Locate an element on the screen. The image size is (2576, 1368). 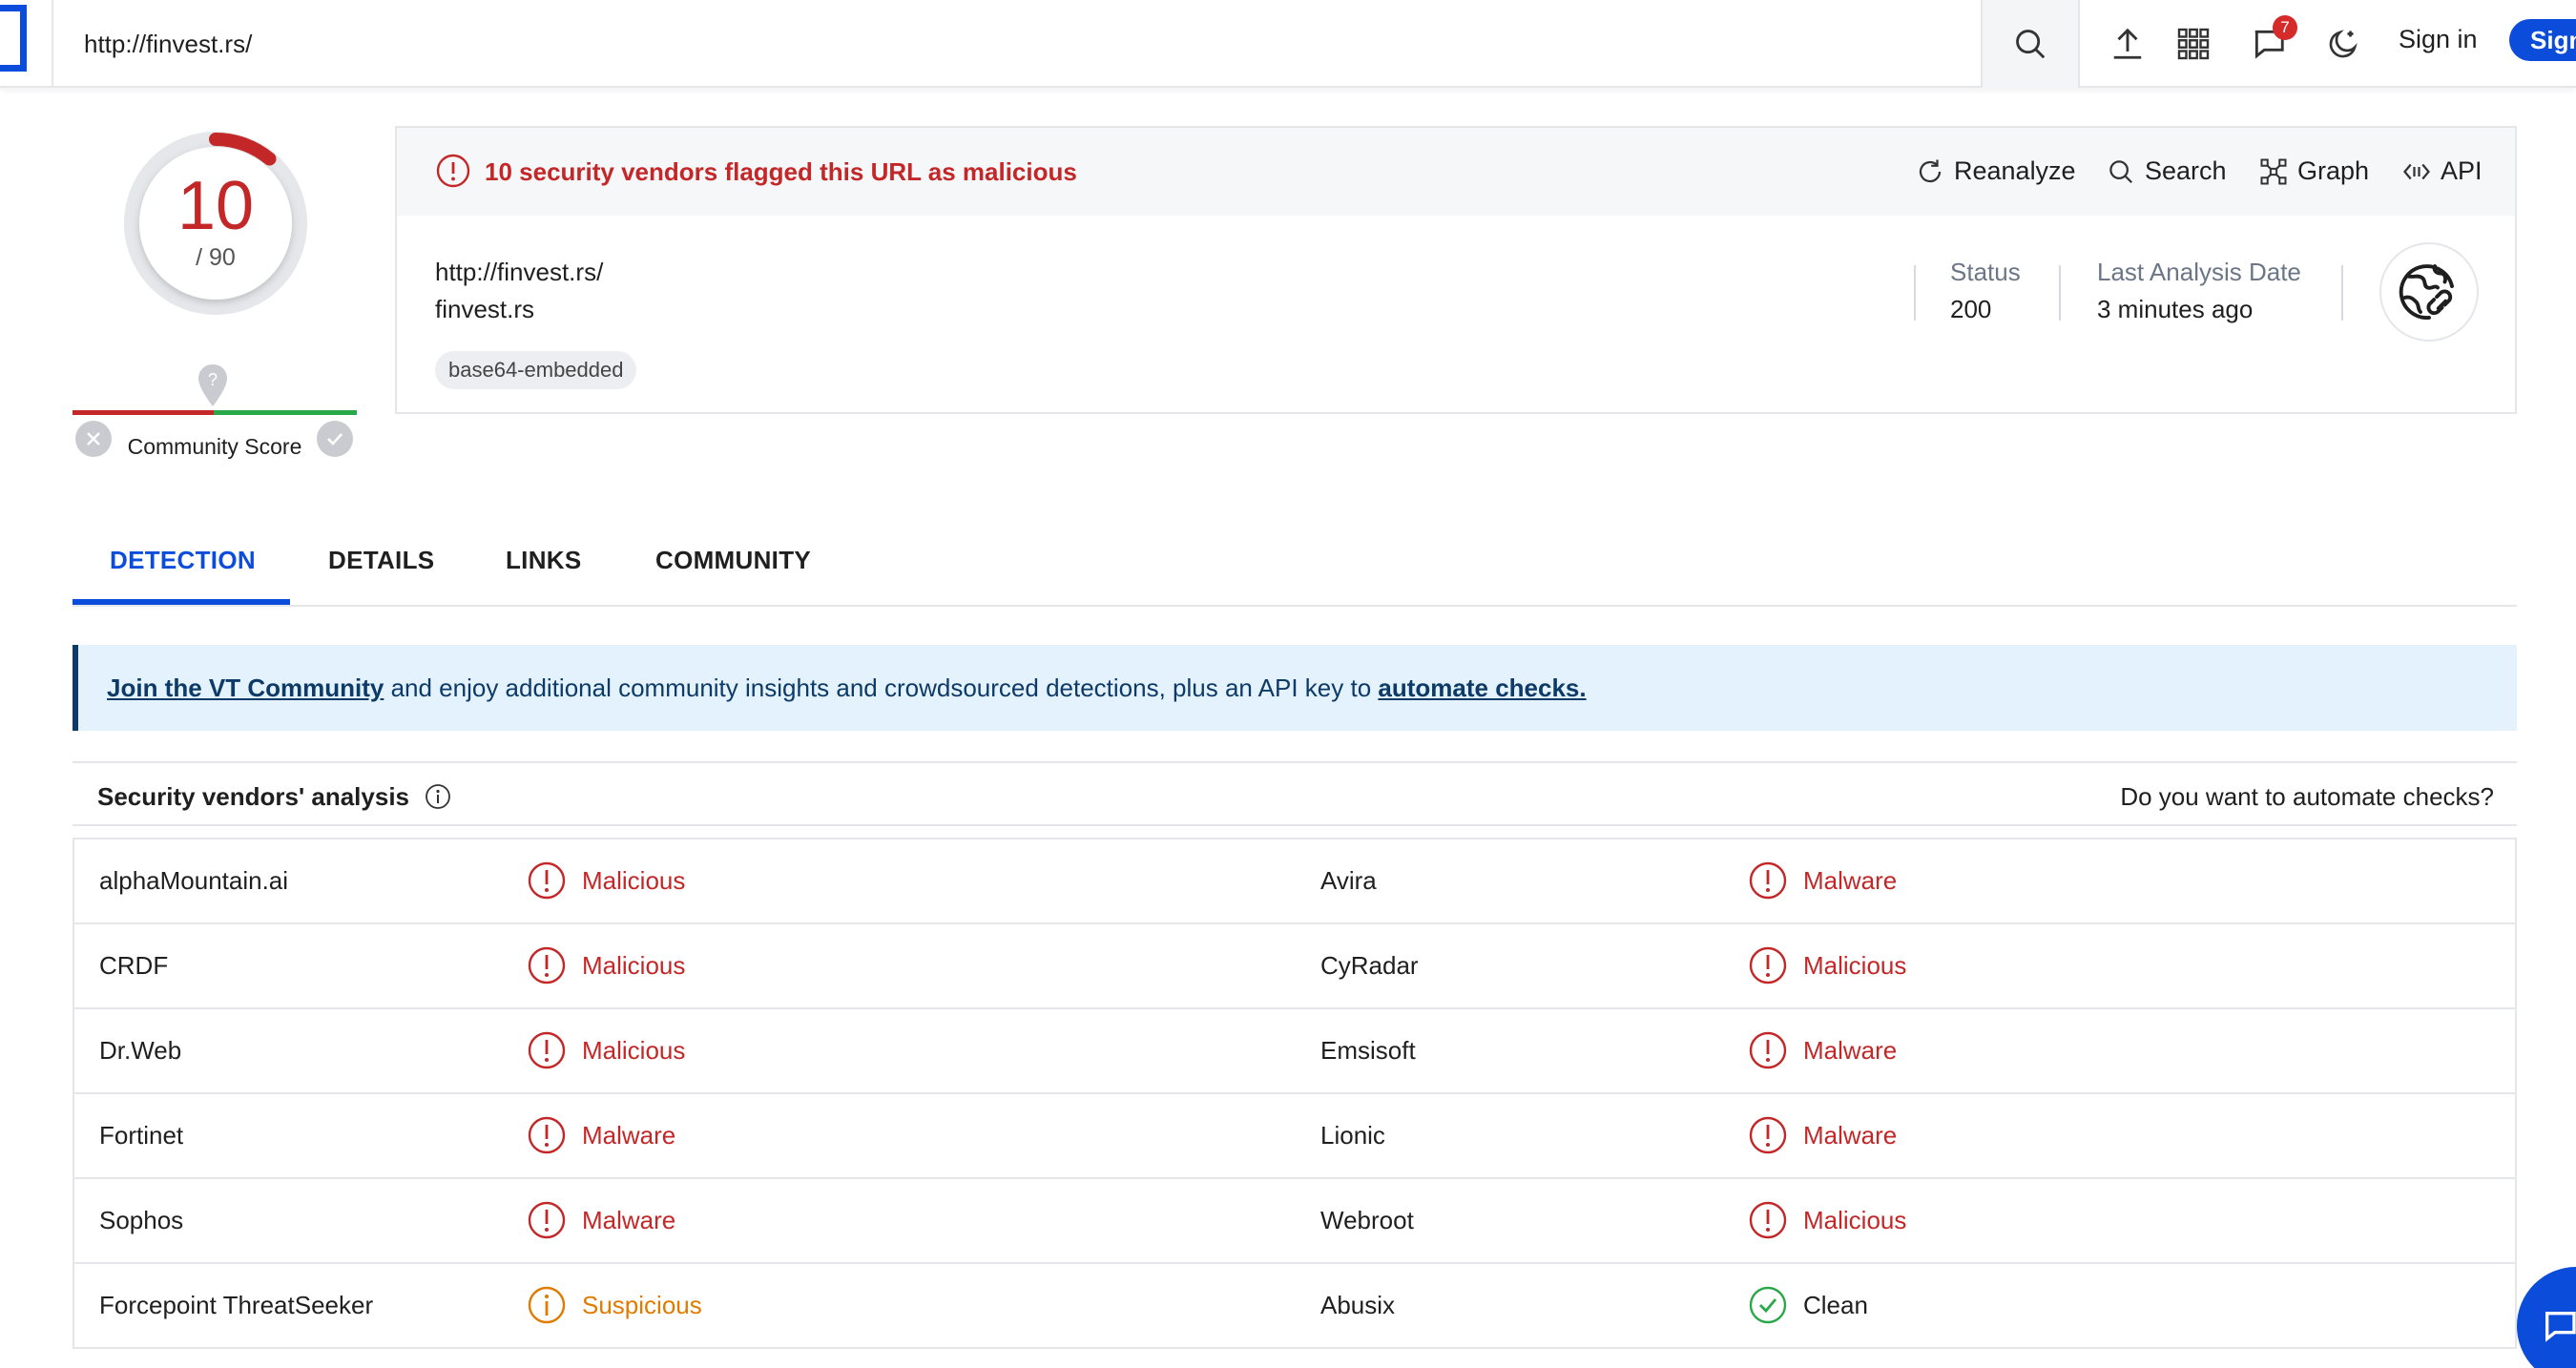
dark-mode-toggle is located at coordinates (2343, 44).